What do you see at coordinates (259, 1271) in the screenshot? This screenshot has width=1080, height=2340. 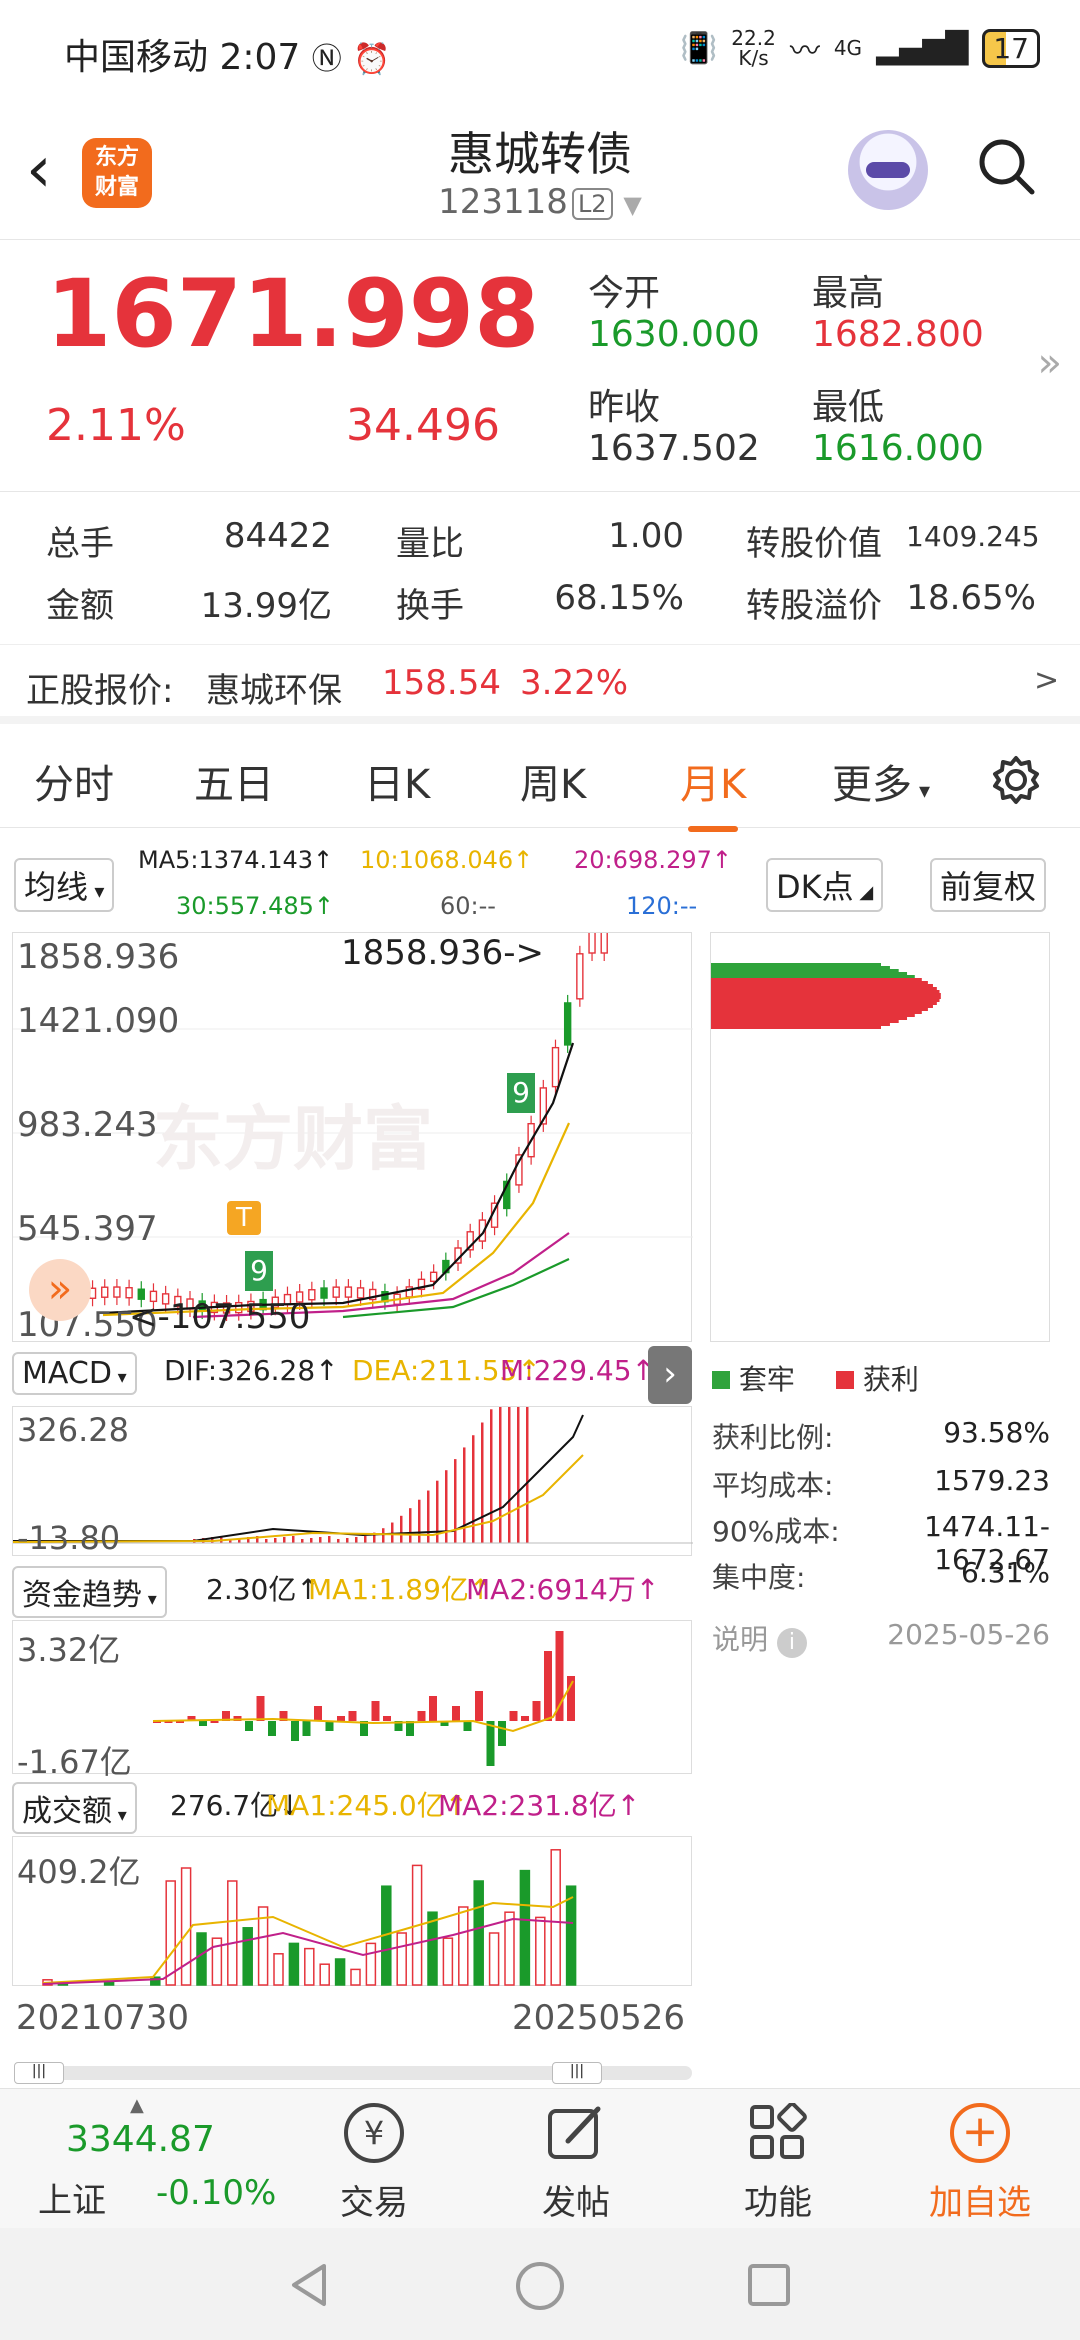 I see `signal-9-badge: 9` at bounding box center [259, 1271].